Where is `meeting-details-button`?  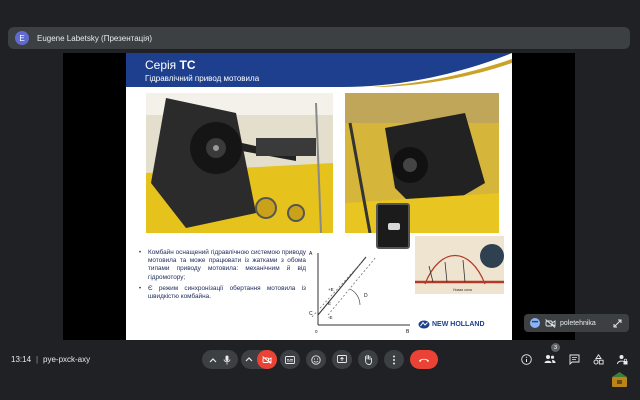
meeting-details-button is located at coordinates (526, 359).